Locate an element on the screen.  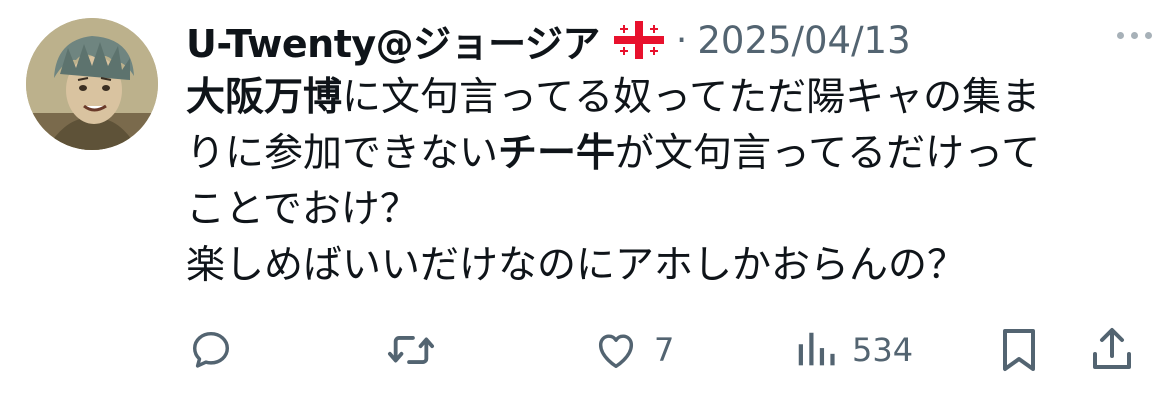
tweet-text-line-2: りに参加できないチー牛が文句言ってるだけって is located at coordinates (613, 153).